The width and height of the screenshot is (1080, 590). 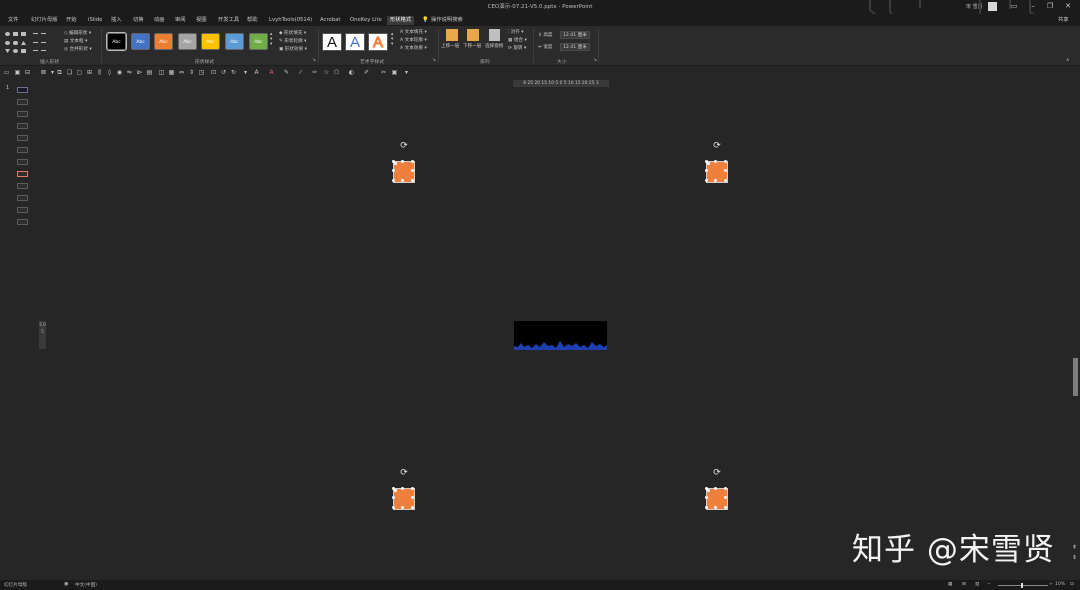 What do you see at coordinates (252, 20) in the screenshot?
I see `tab-help: 帮助` at bounding box center [252, 20].